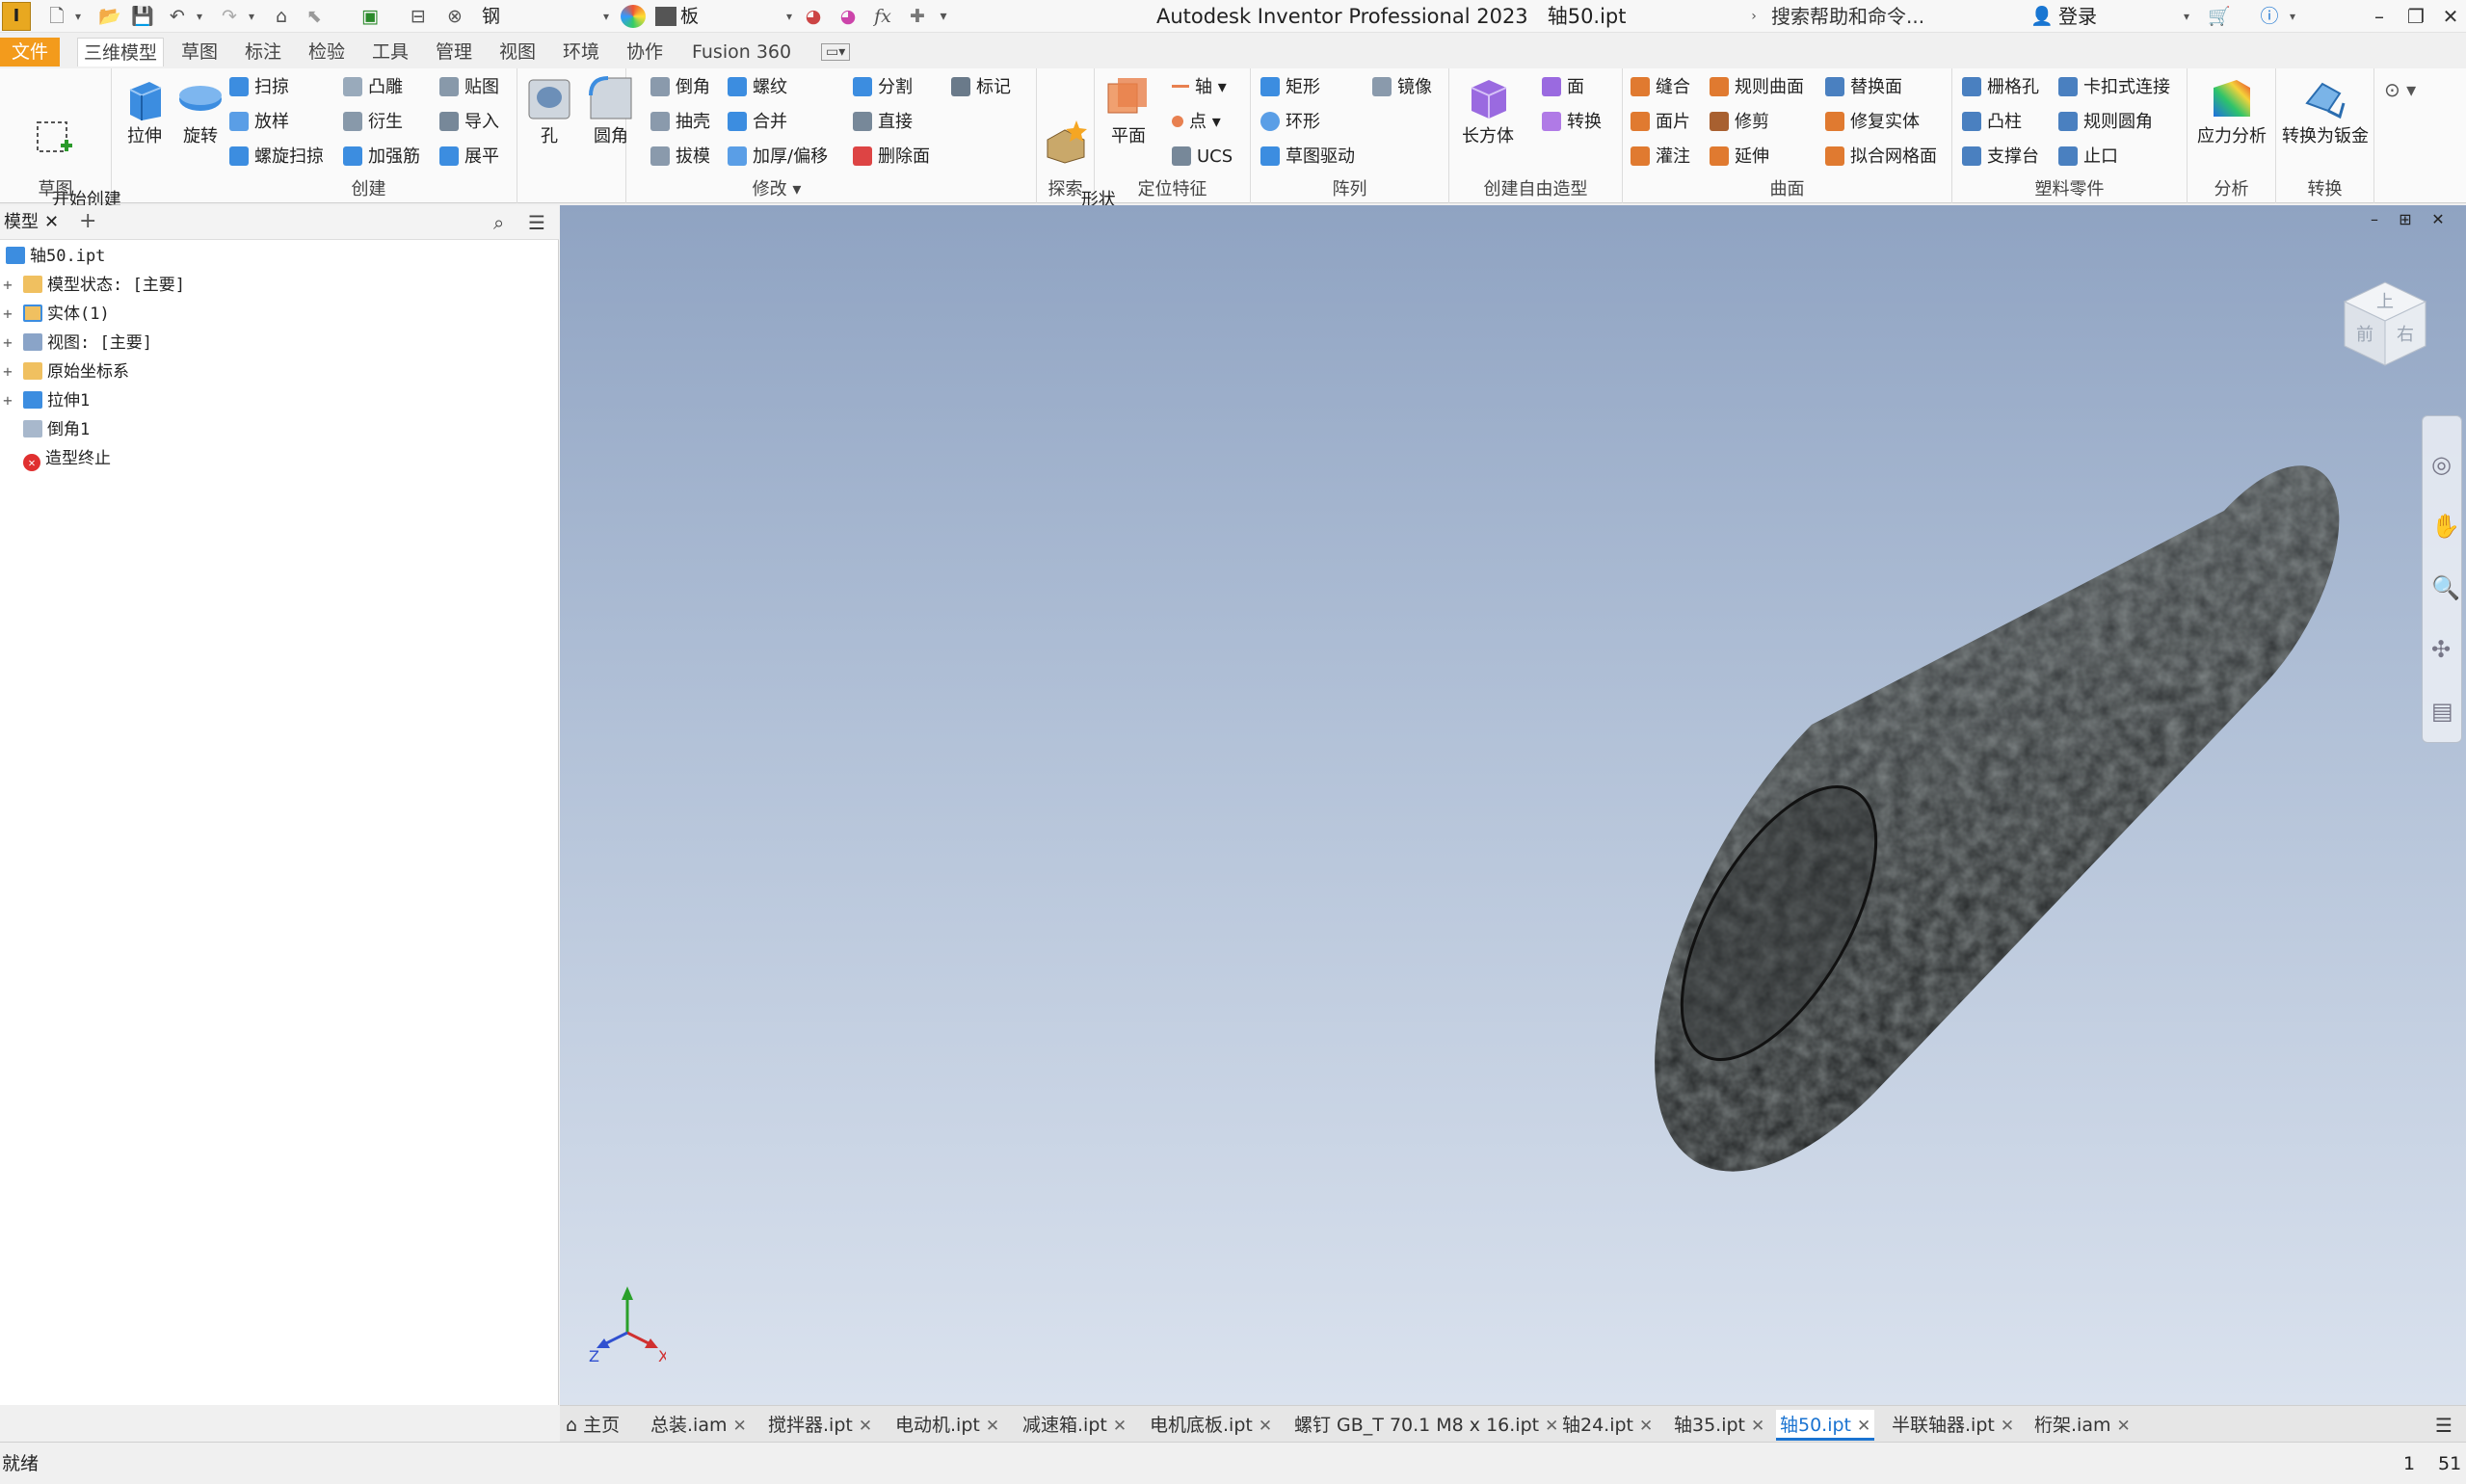 Image resolution: width=2466 pixels, height=1484 pixels. What do you see at coordinates (757, 122) in the screenshot?
I see `combine-button: 合并` at bounding box center [757, 122].